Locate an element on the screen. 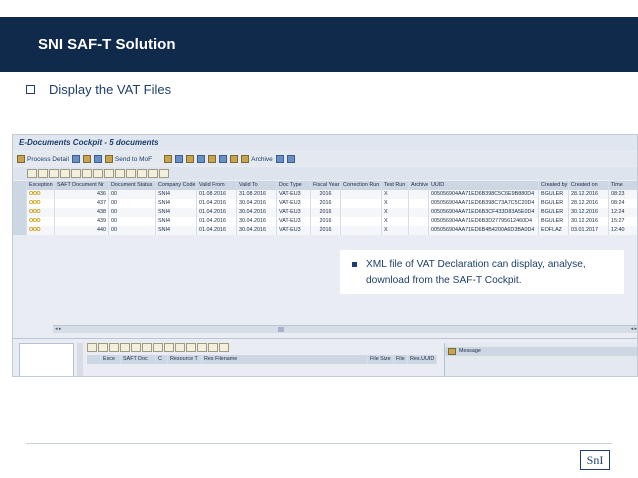 The image size is (638, 478). cell-status: 00 is located at coordinates (132, 194).